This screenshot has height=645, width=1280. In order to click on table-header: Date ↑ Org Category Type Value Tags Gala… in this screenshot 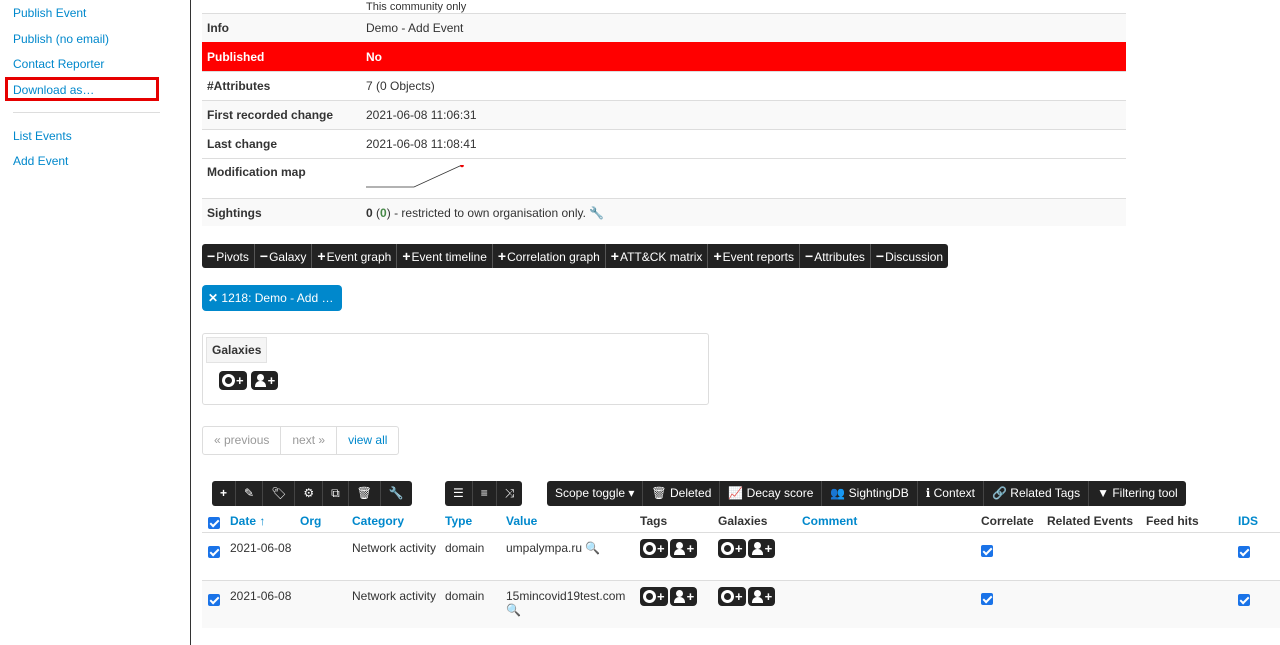, I will do `click(741, 521)`.